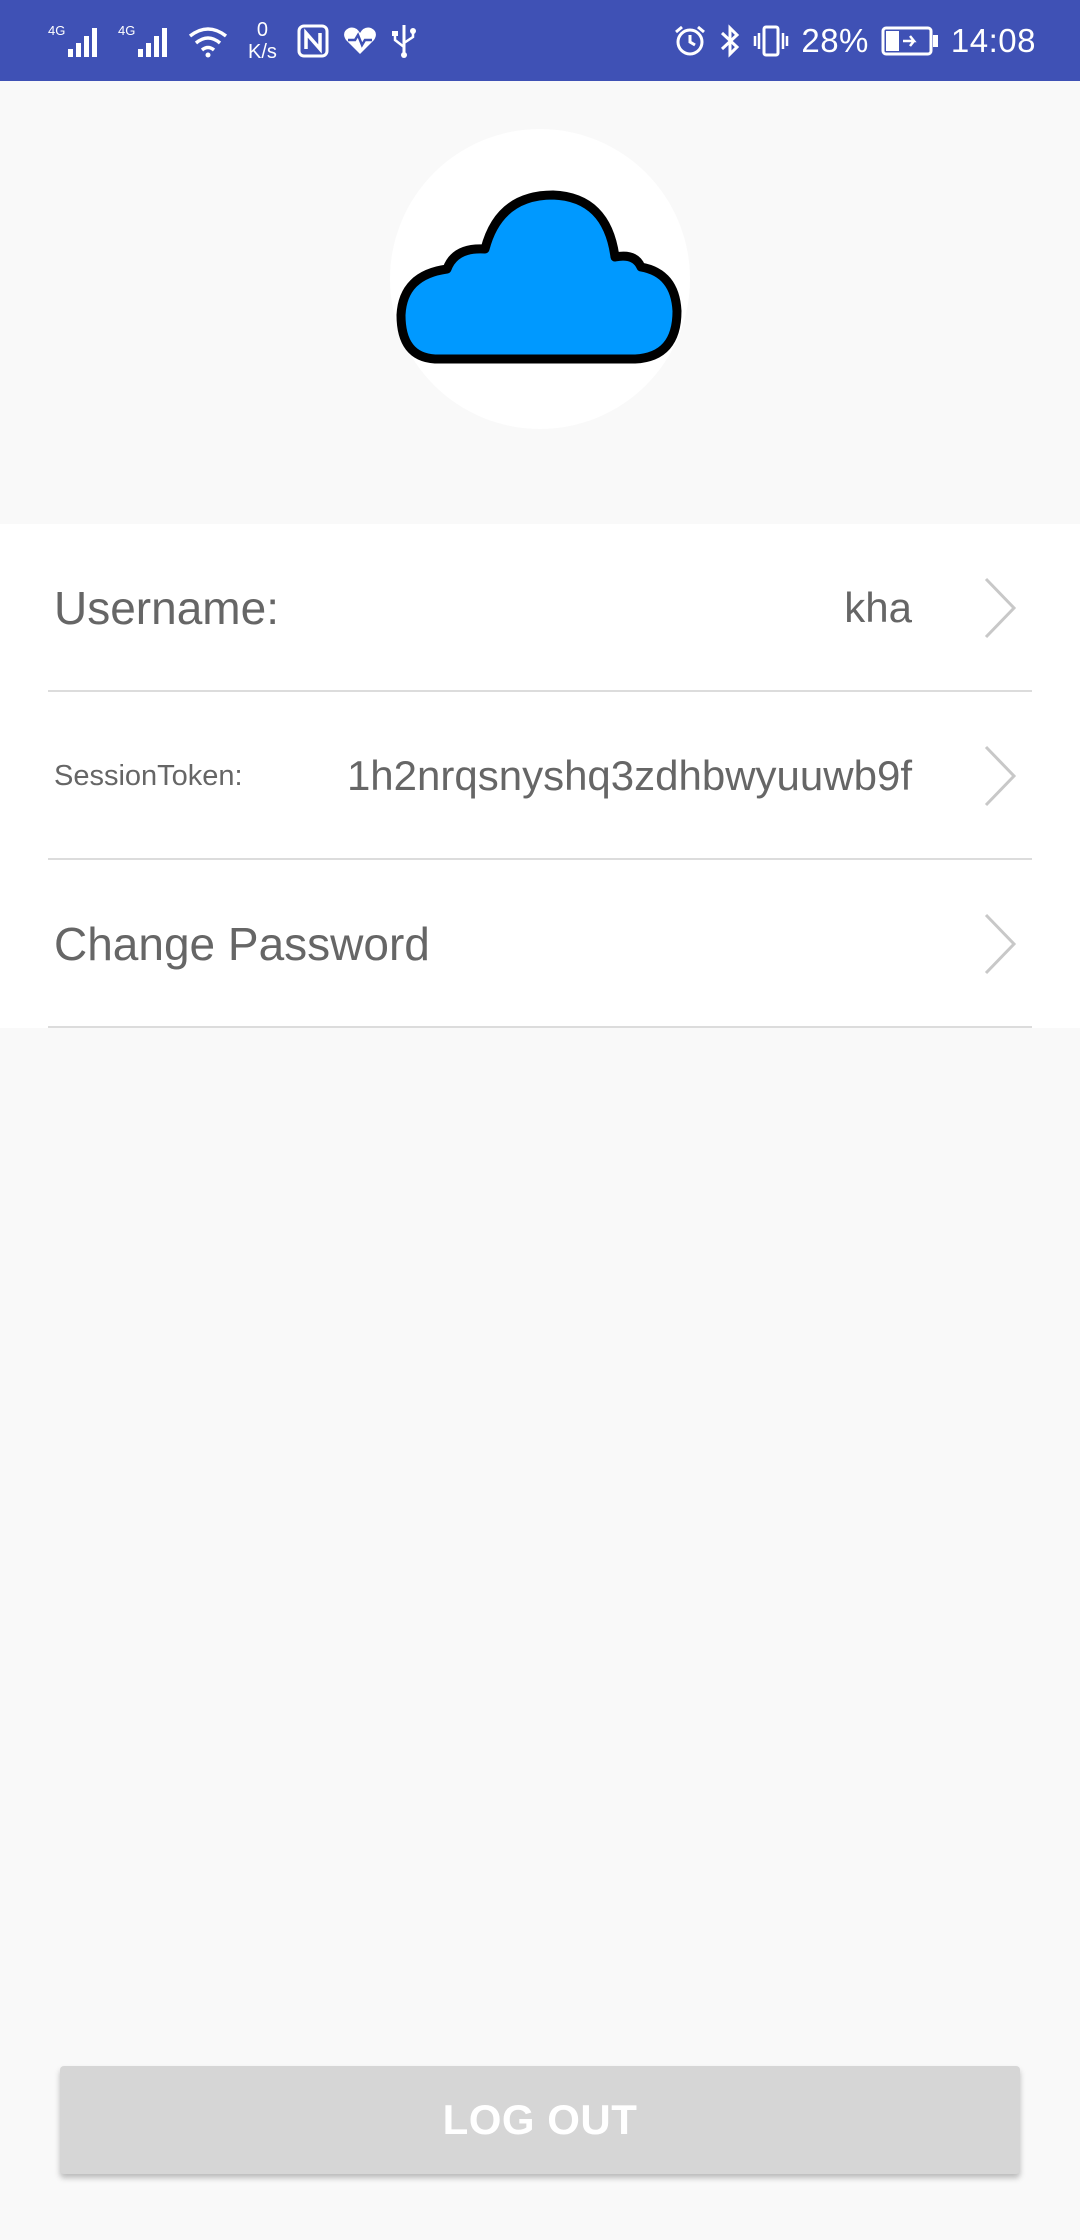 This screenshot has height=2240, width=1080. What do you see at coordinates (540, 40) in the screenshot?
I see `status-bar: 4G 4G 0 K/s 28% 14:08` at bounding box center [540, 40].